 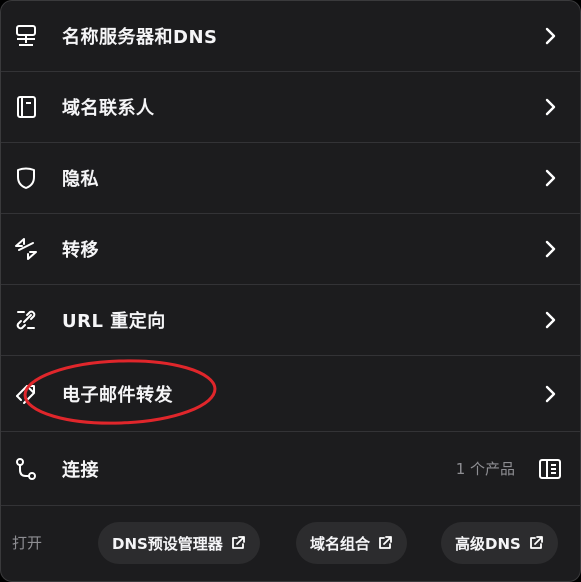 I want to click on link-redirect-icon, so click(x=26, y=320).